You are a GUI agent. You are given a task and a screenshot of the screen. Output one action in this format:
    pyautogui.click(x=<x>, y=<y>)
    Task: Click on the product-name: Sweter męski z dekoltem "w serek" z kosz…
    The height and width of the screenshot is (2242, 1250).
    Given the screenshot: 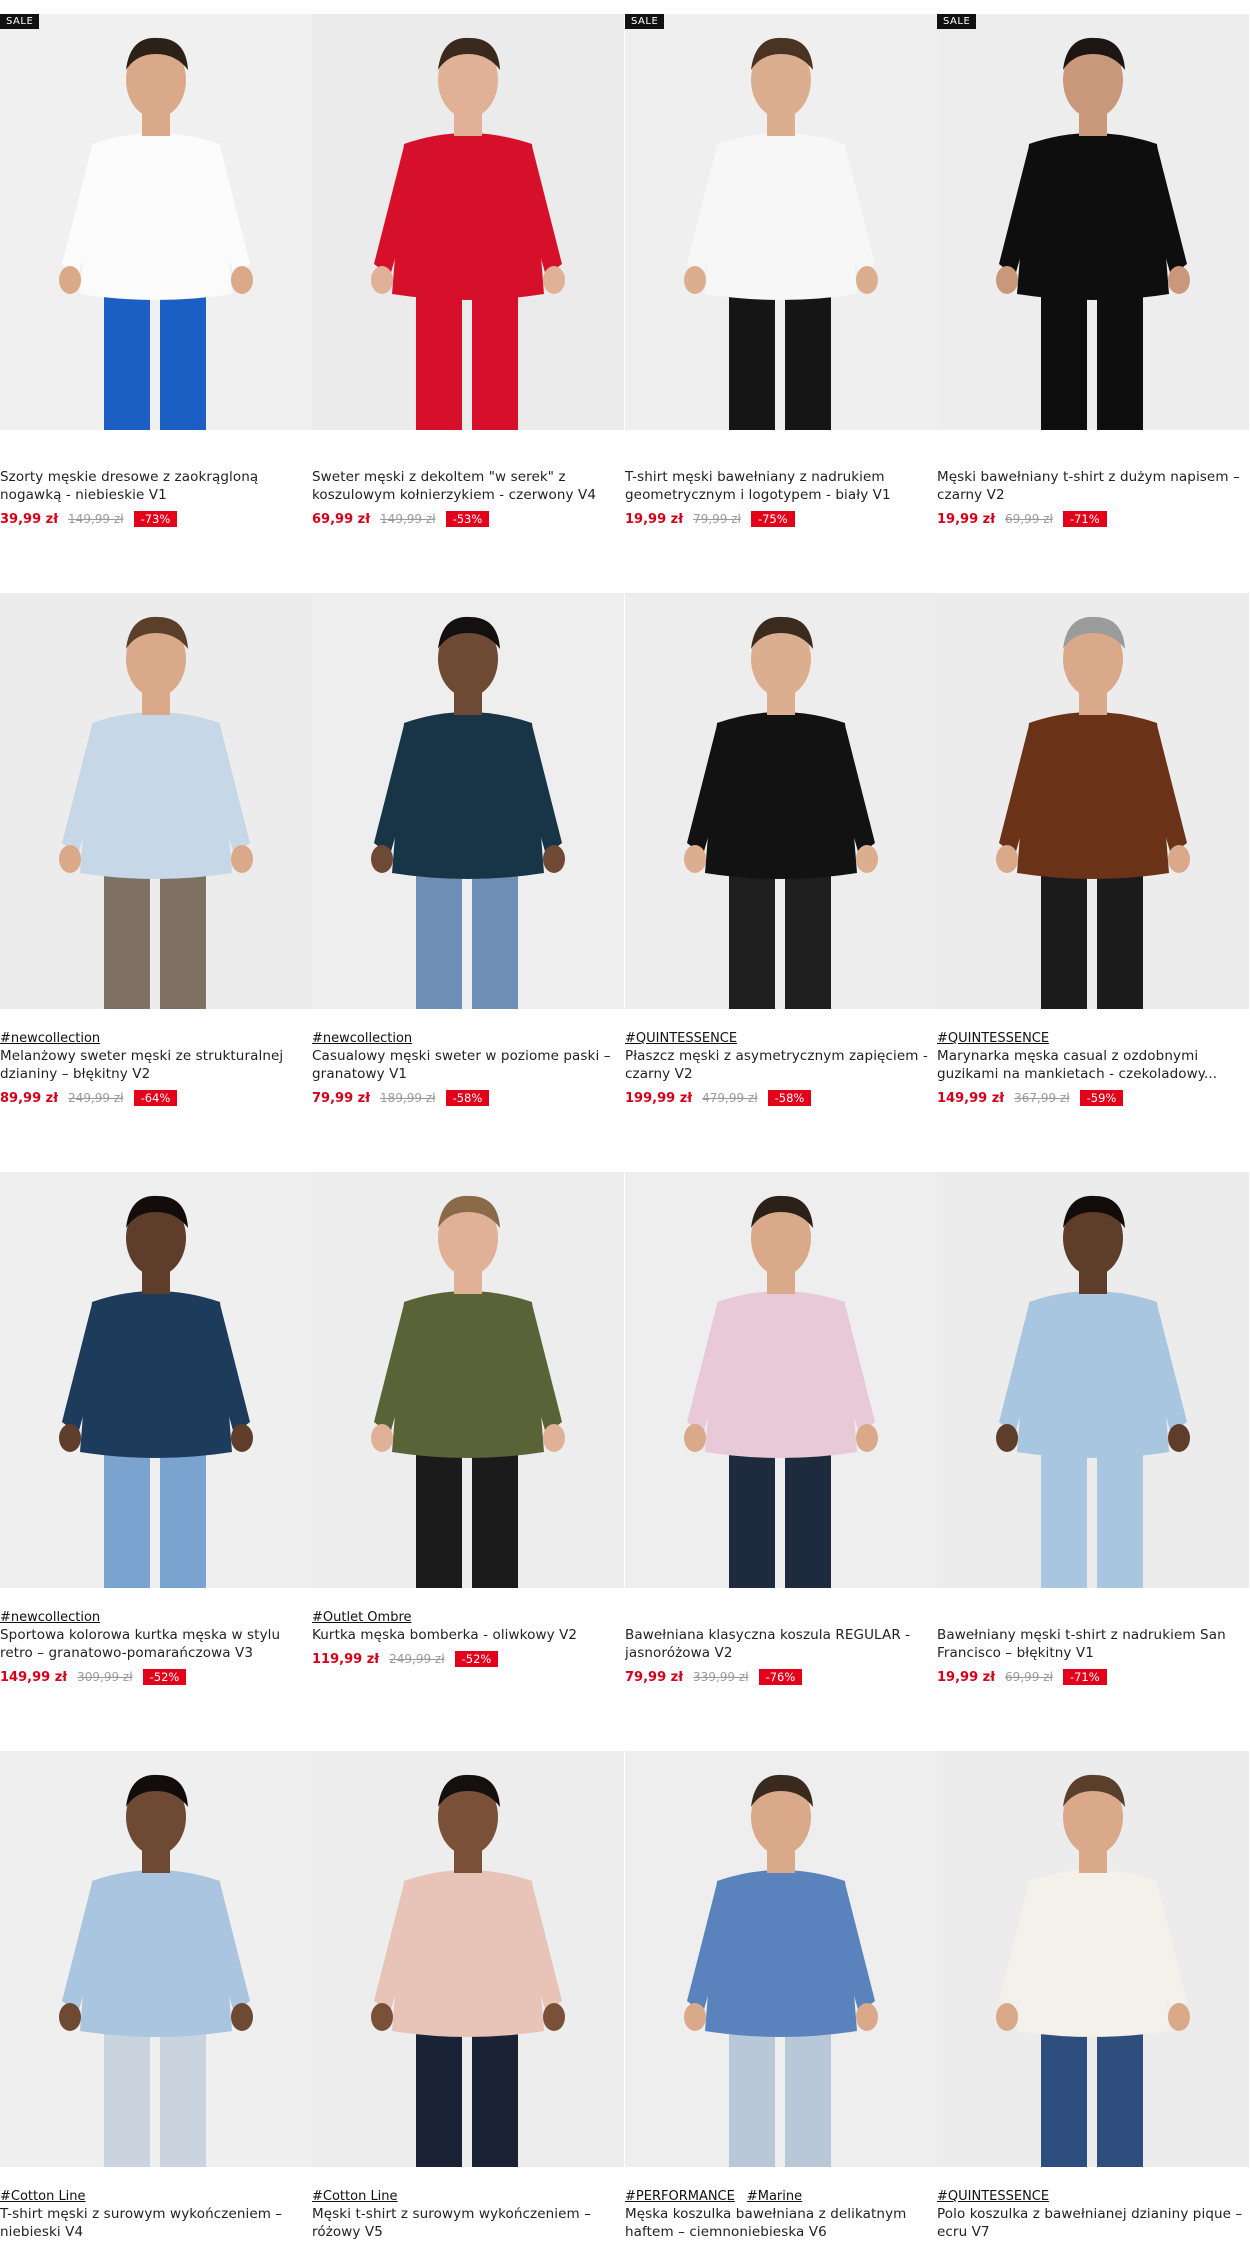 What is the action you would take?
    pyautogui.click(x=468, y=486)
    